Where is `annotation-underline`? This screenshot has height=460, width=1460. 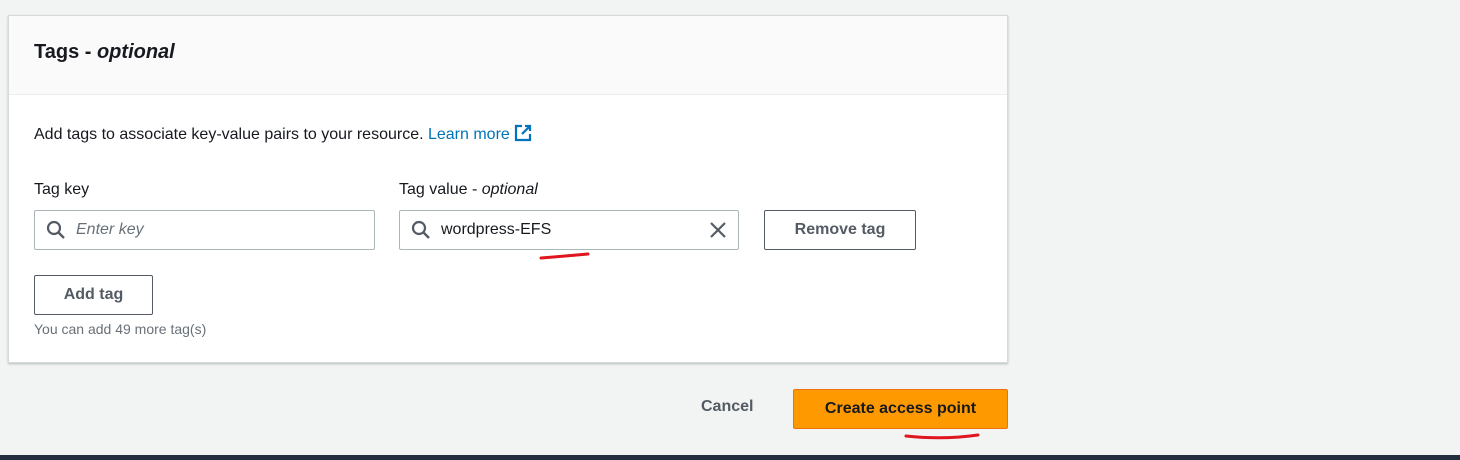
annotation-underline is located at coordinates (942, 436).